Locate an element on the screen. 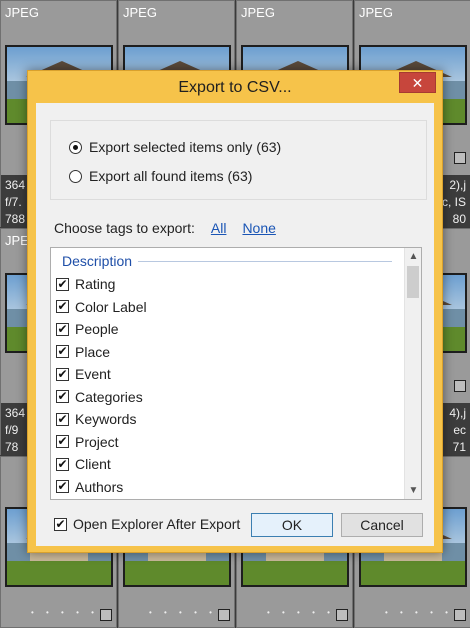  tag-label: Categories is located at coordinates (109, 396).